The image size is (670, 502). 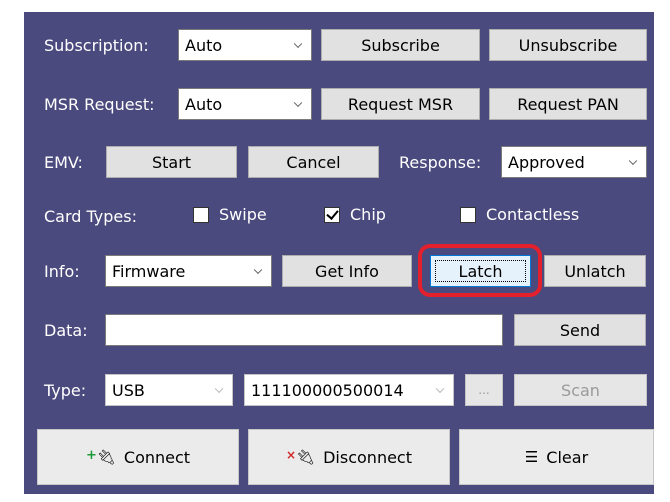 What do you see at coordinates (568, 104) in the screenshot?
I see `request-pan-button: Request PAN` at bounding box center [568, 104].